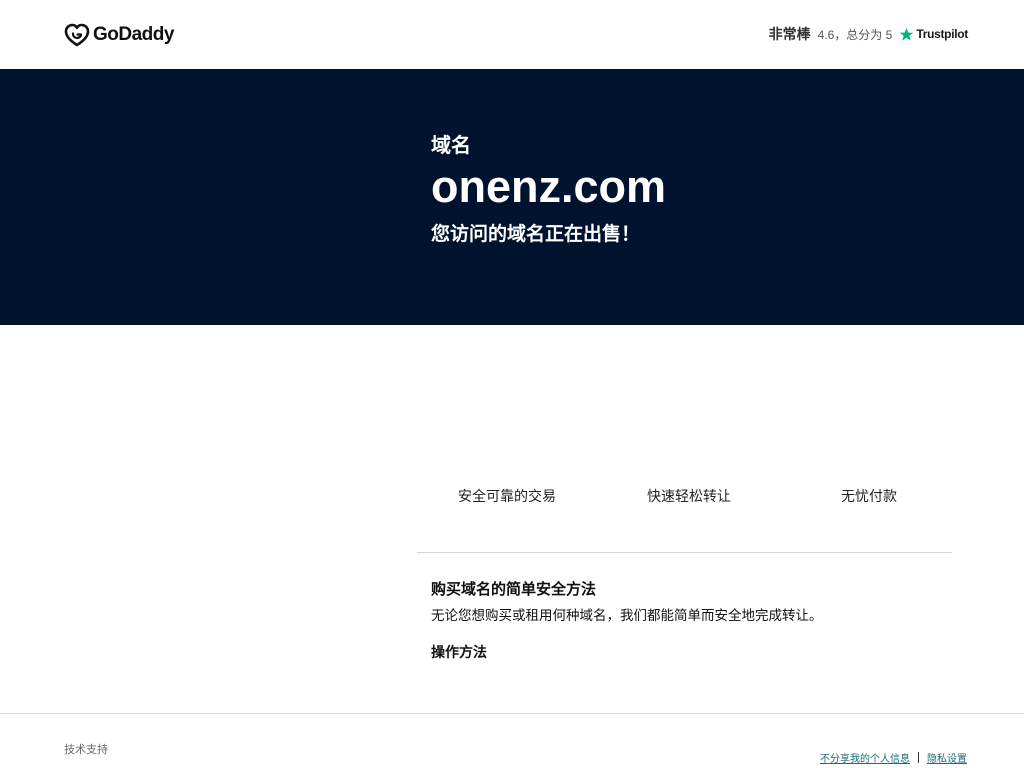 Image resolution: width=1024 pixels, height=768 pixels. I want to click on trustpilot-rating: 非常棒 4.6，总分为 5 Trustpilot, so click(868, 34).